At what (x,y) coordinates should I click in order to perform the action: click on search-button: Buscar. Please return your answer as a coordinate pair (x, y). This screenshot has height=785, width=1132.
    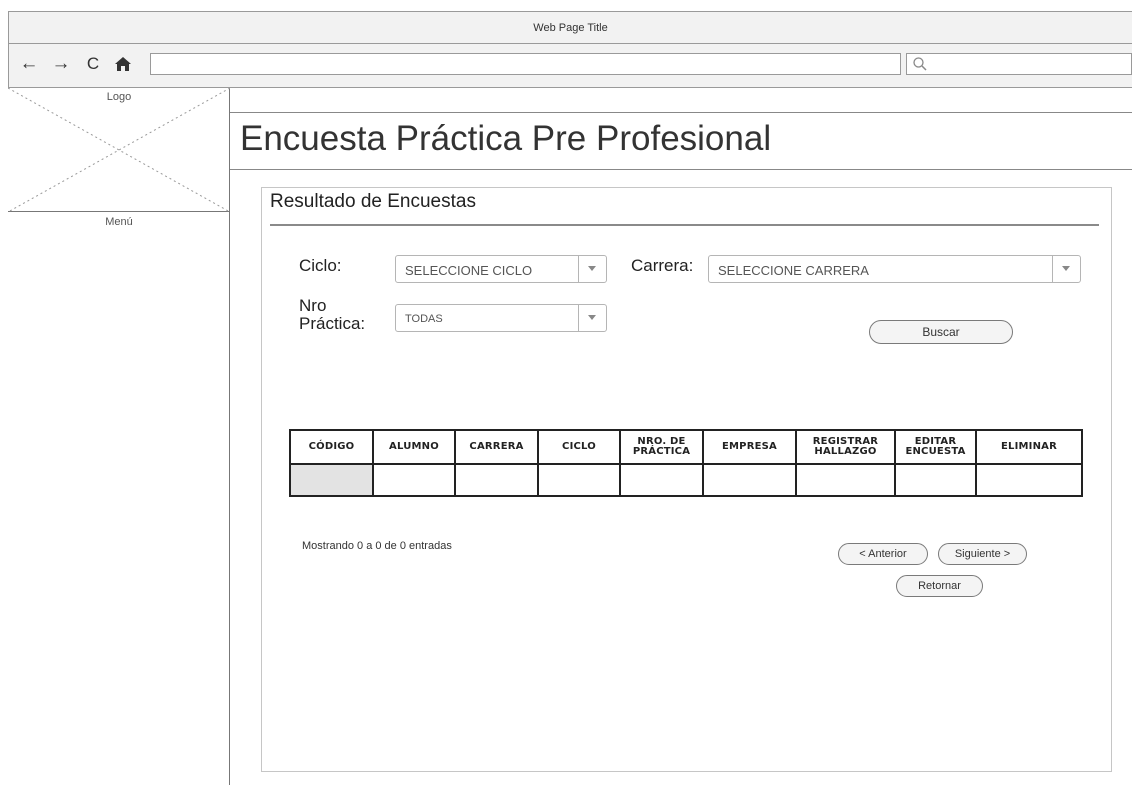
    Looking at the image, I should click on (941, 332).